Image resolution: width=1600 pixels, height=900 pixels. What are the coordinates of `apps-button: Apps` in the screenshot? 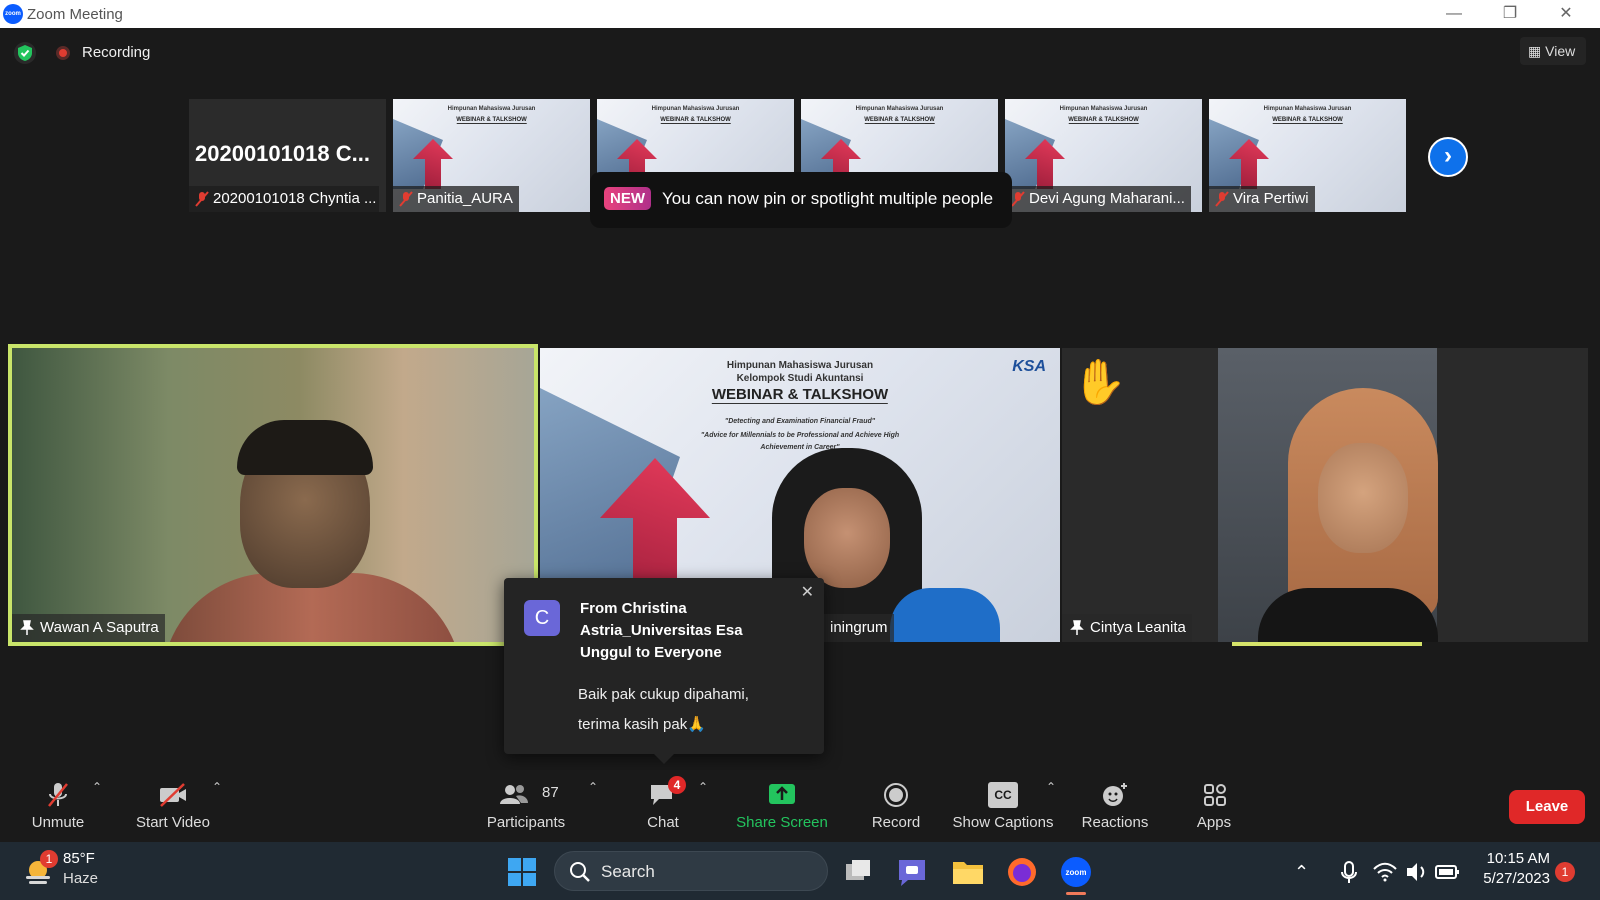 It's located at (1214, 806).